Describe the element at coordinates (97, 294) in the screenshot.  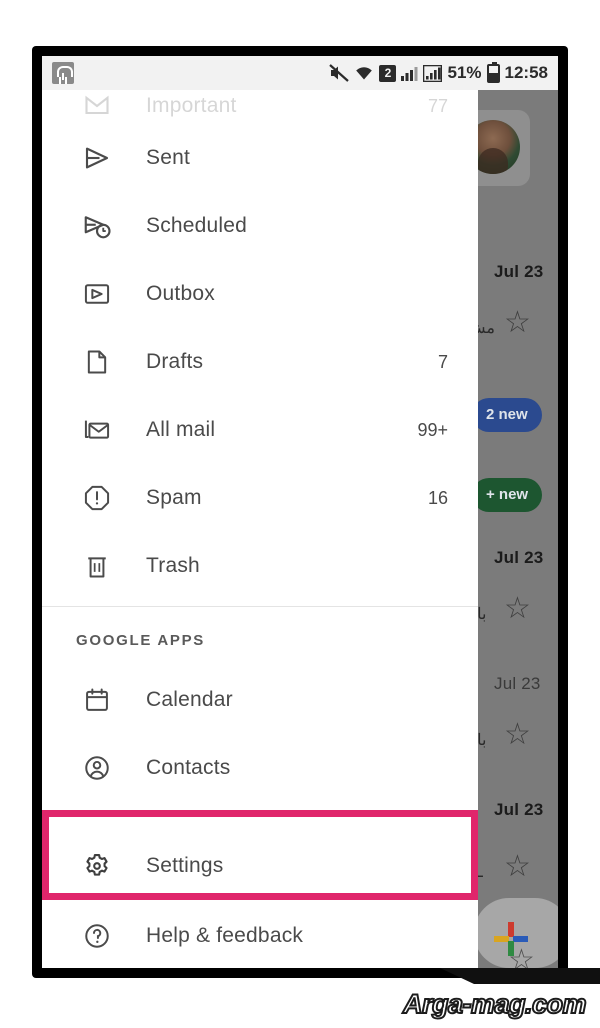
I see `outbox-icon` at that location.